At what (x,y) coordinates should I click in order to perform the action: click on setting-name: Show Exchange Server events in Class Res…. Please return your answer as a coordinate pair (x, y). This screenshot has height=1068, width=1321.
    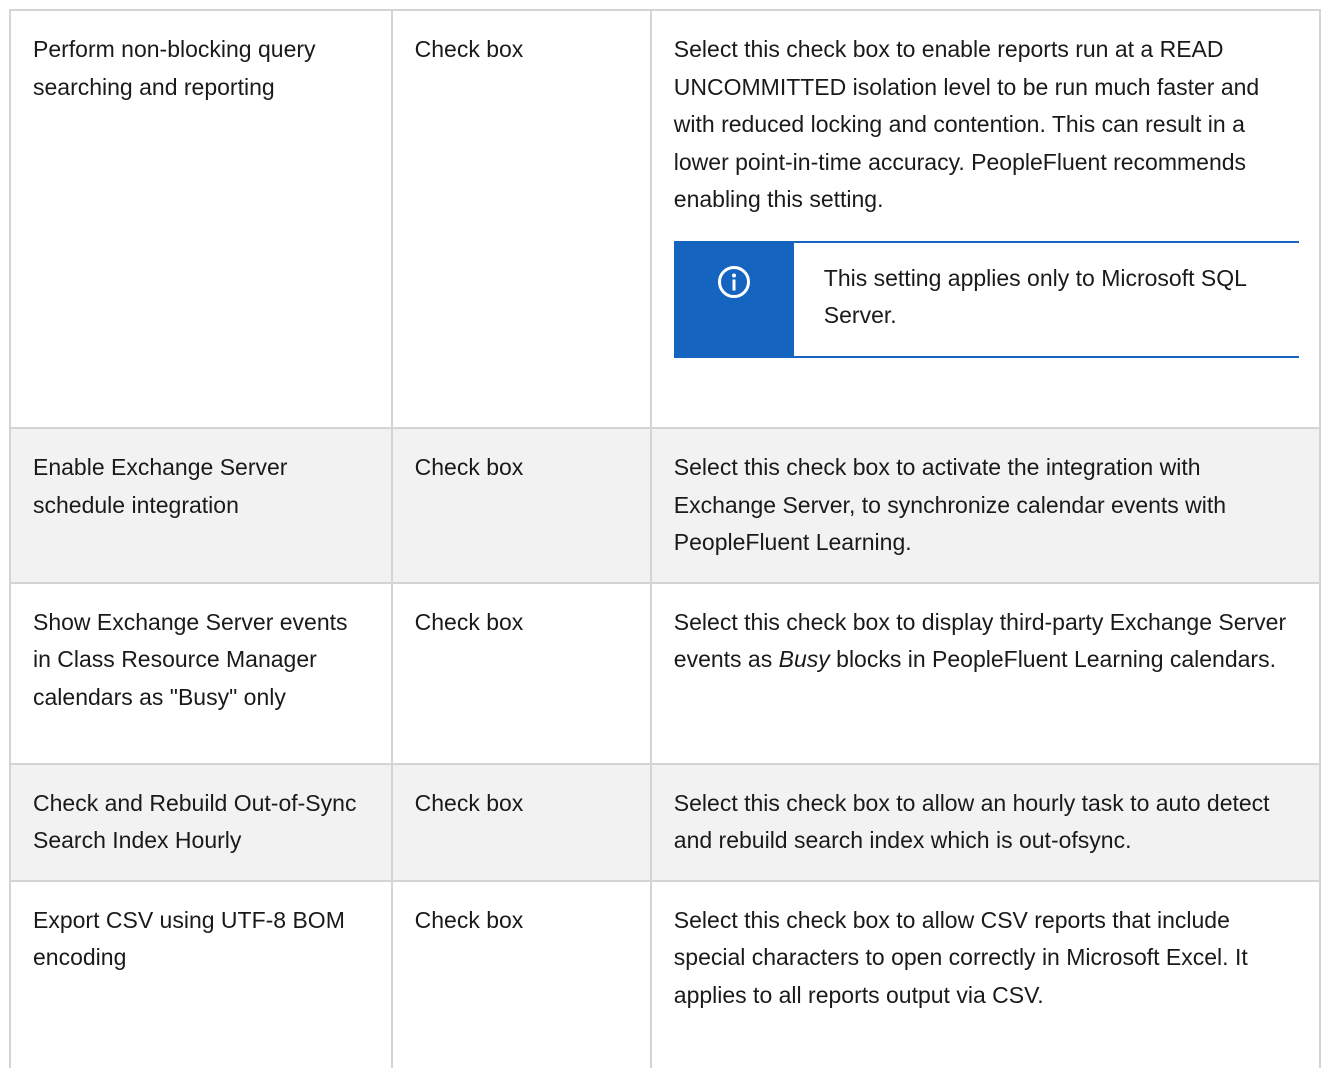
    Looking at the image, I should click on (201, 673).